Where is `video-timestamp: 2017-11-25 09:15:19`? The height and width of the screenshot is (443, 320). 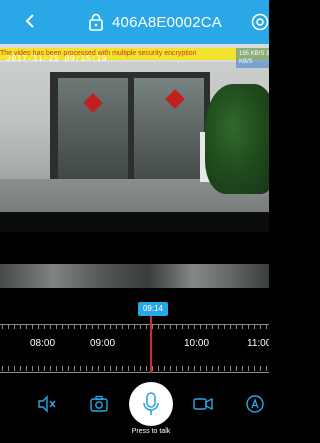
video-timestamp: 2017-11-25 09:15:19 is located at coordinates (57, 58).